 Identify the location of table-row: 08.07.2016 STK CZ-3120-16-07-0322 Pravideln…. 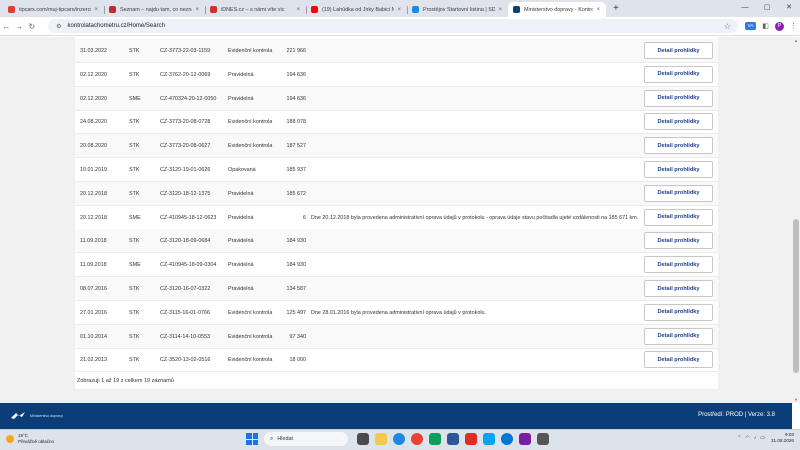
(396, 289).